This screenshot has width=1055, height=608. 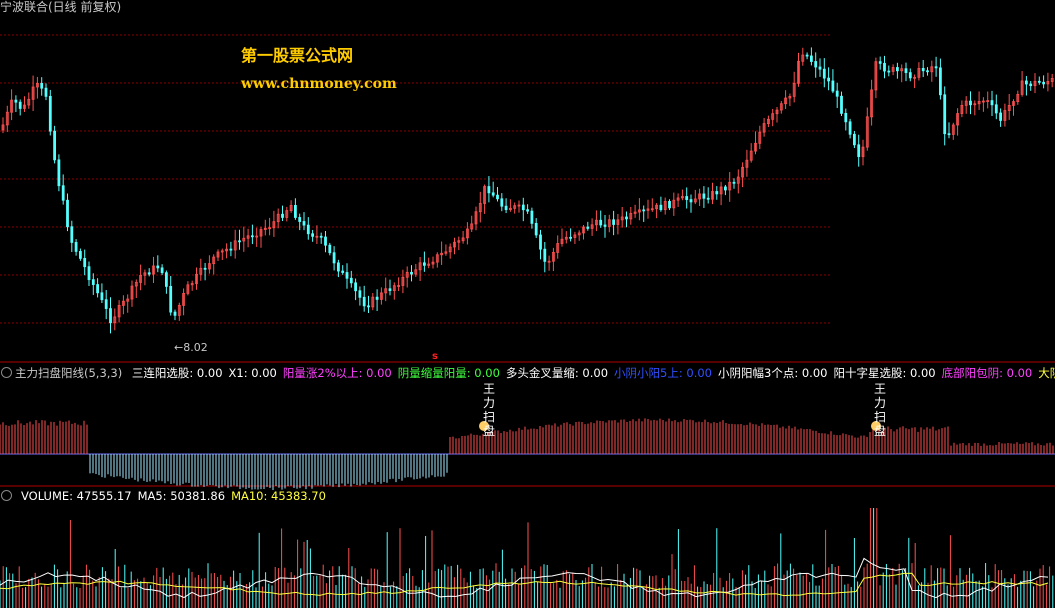 I want to click on volume-value-2: MA10: 45383.70, so click(x=278, y=496).